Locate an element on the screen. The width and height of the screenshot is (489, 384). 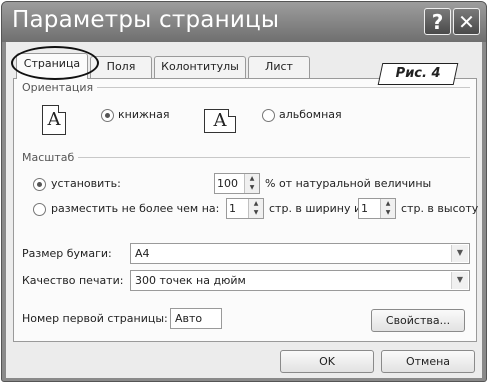
landscape-radio is located at coordinates (268, 115).